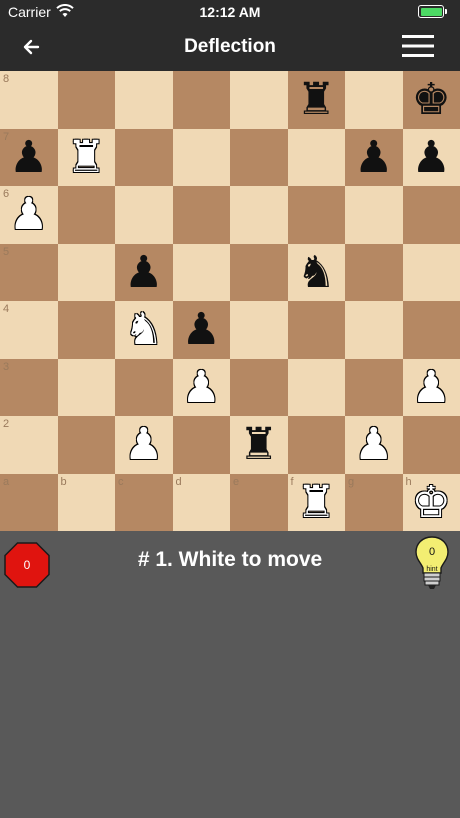 The height and width of the screenshot is (818, 460). Describe the element at coordinates (6, 309) in the screenshot. I see `rank-label: 4` at that location.